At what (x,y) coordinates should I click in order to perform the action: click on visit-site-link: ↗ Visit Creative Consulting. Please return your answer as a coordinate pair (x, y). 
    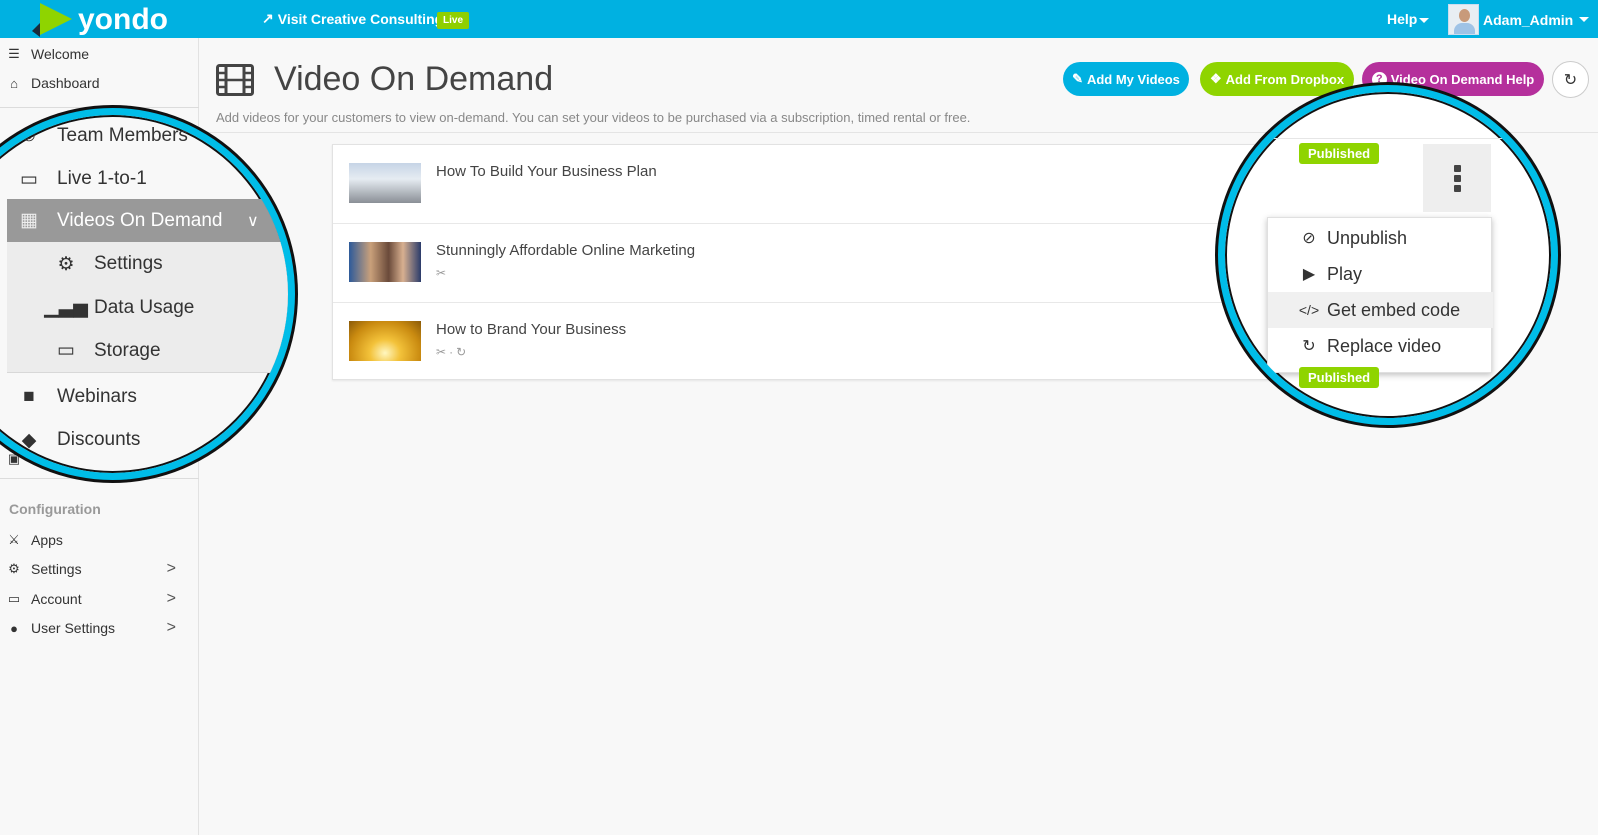
    Looking at the image, I should click on (352, 18).